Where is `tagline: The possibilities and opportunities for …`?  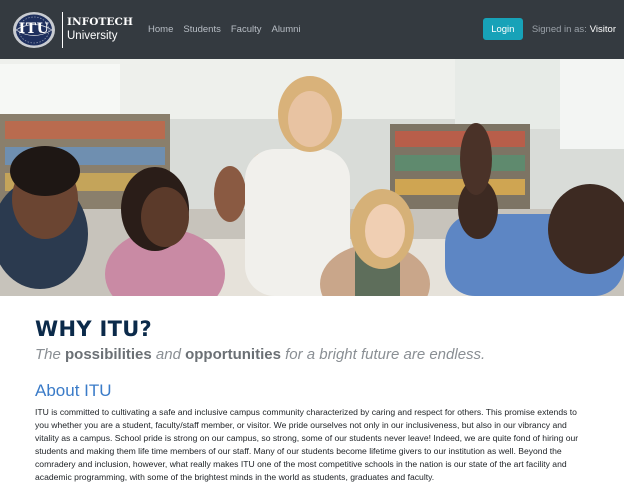 tagline: The possibilities and opportunities for … is located at coordinates (260, 354).